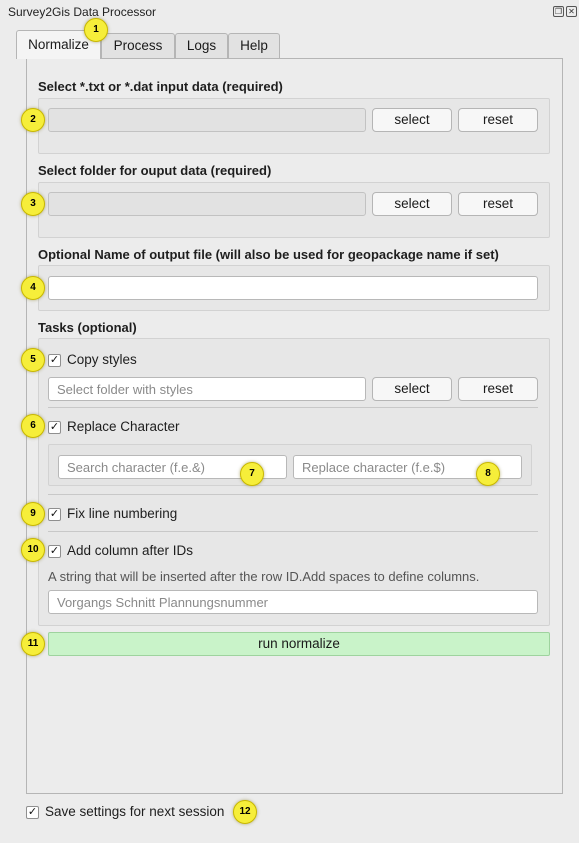 The image size is (579, 843). Describe the element at coordinates (498, 204) in the screenshot. I see `output-reset-button: reset` at that location.